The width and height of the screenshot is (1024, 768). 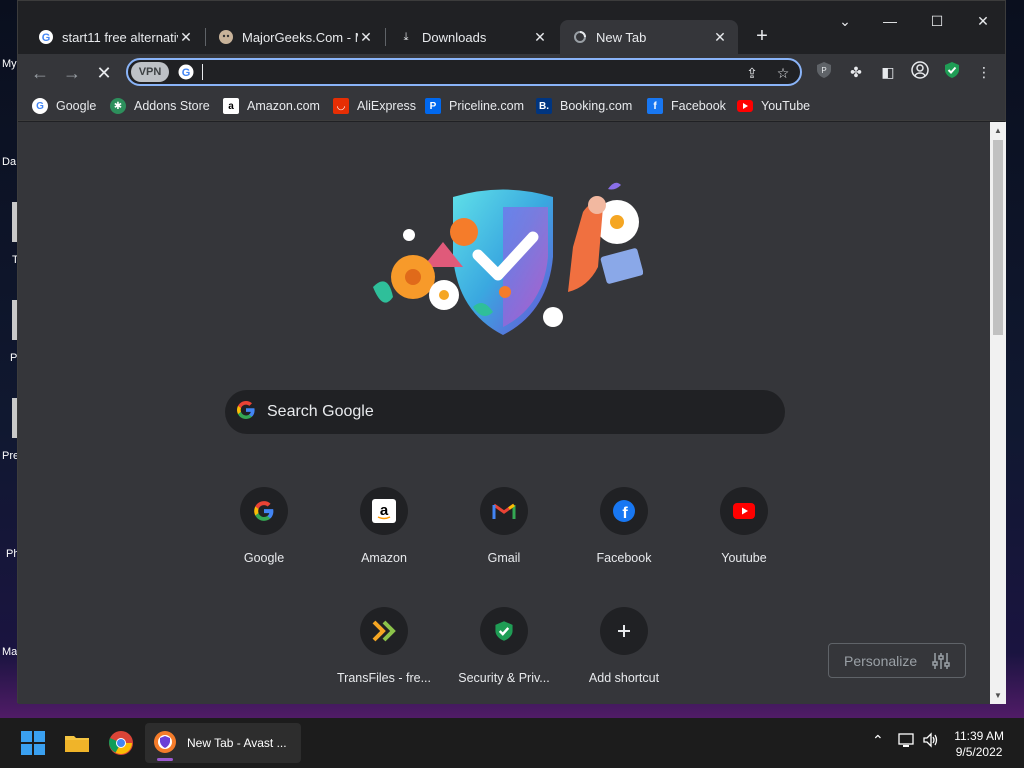 What do you see at coordinates (744, 558) in the screenshot?
I see `shortcut-label: Youtube` at bounding box center [744, 558].